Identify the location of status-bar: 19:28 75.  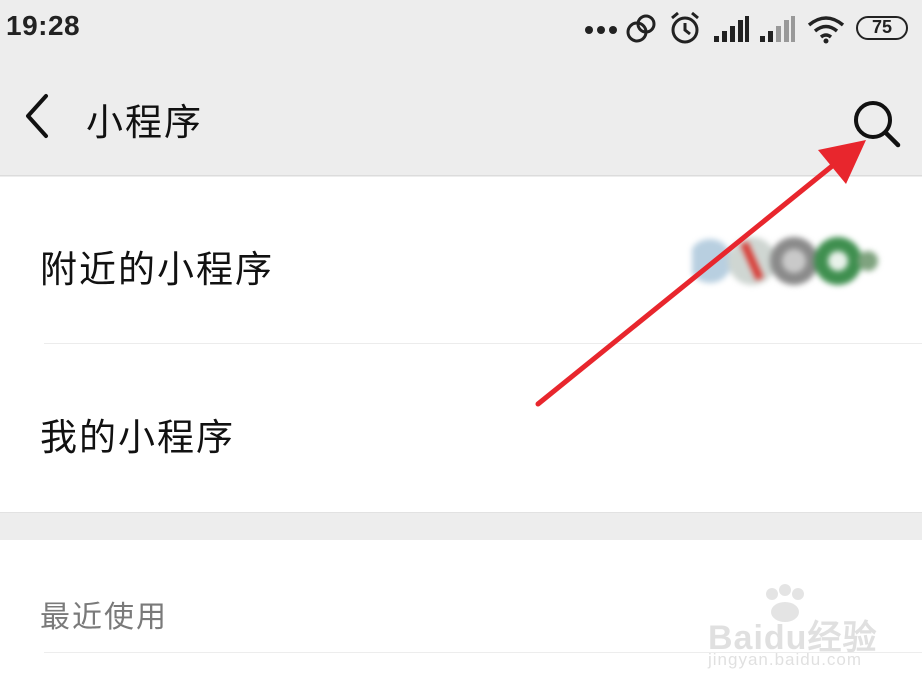
(461, 28).